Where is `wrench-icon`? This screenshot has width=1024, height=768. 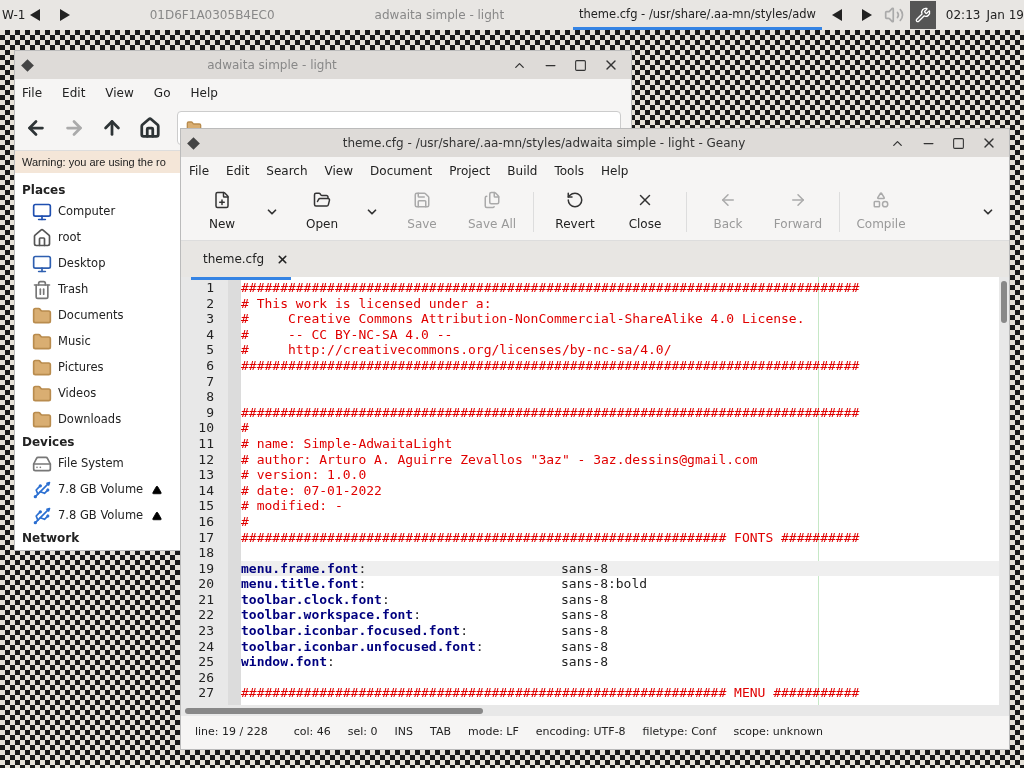 wrench-icon is located at coordinates (922, 15).